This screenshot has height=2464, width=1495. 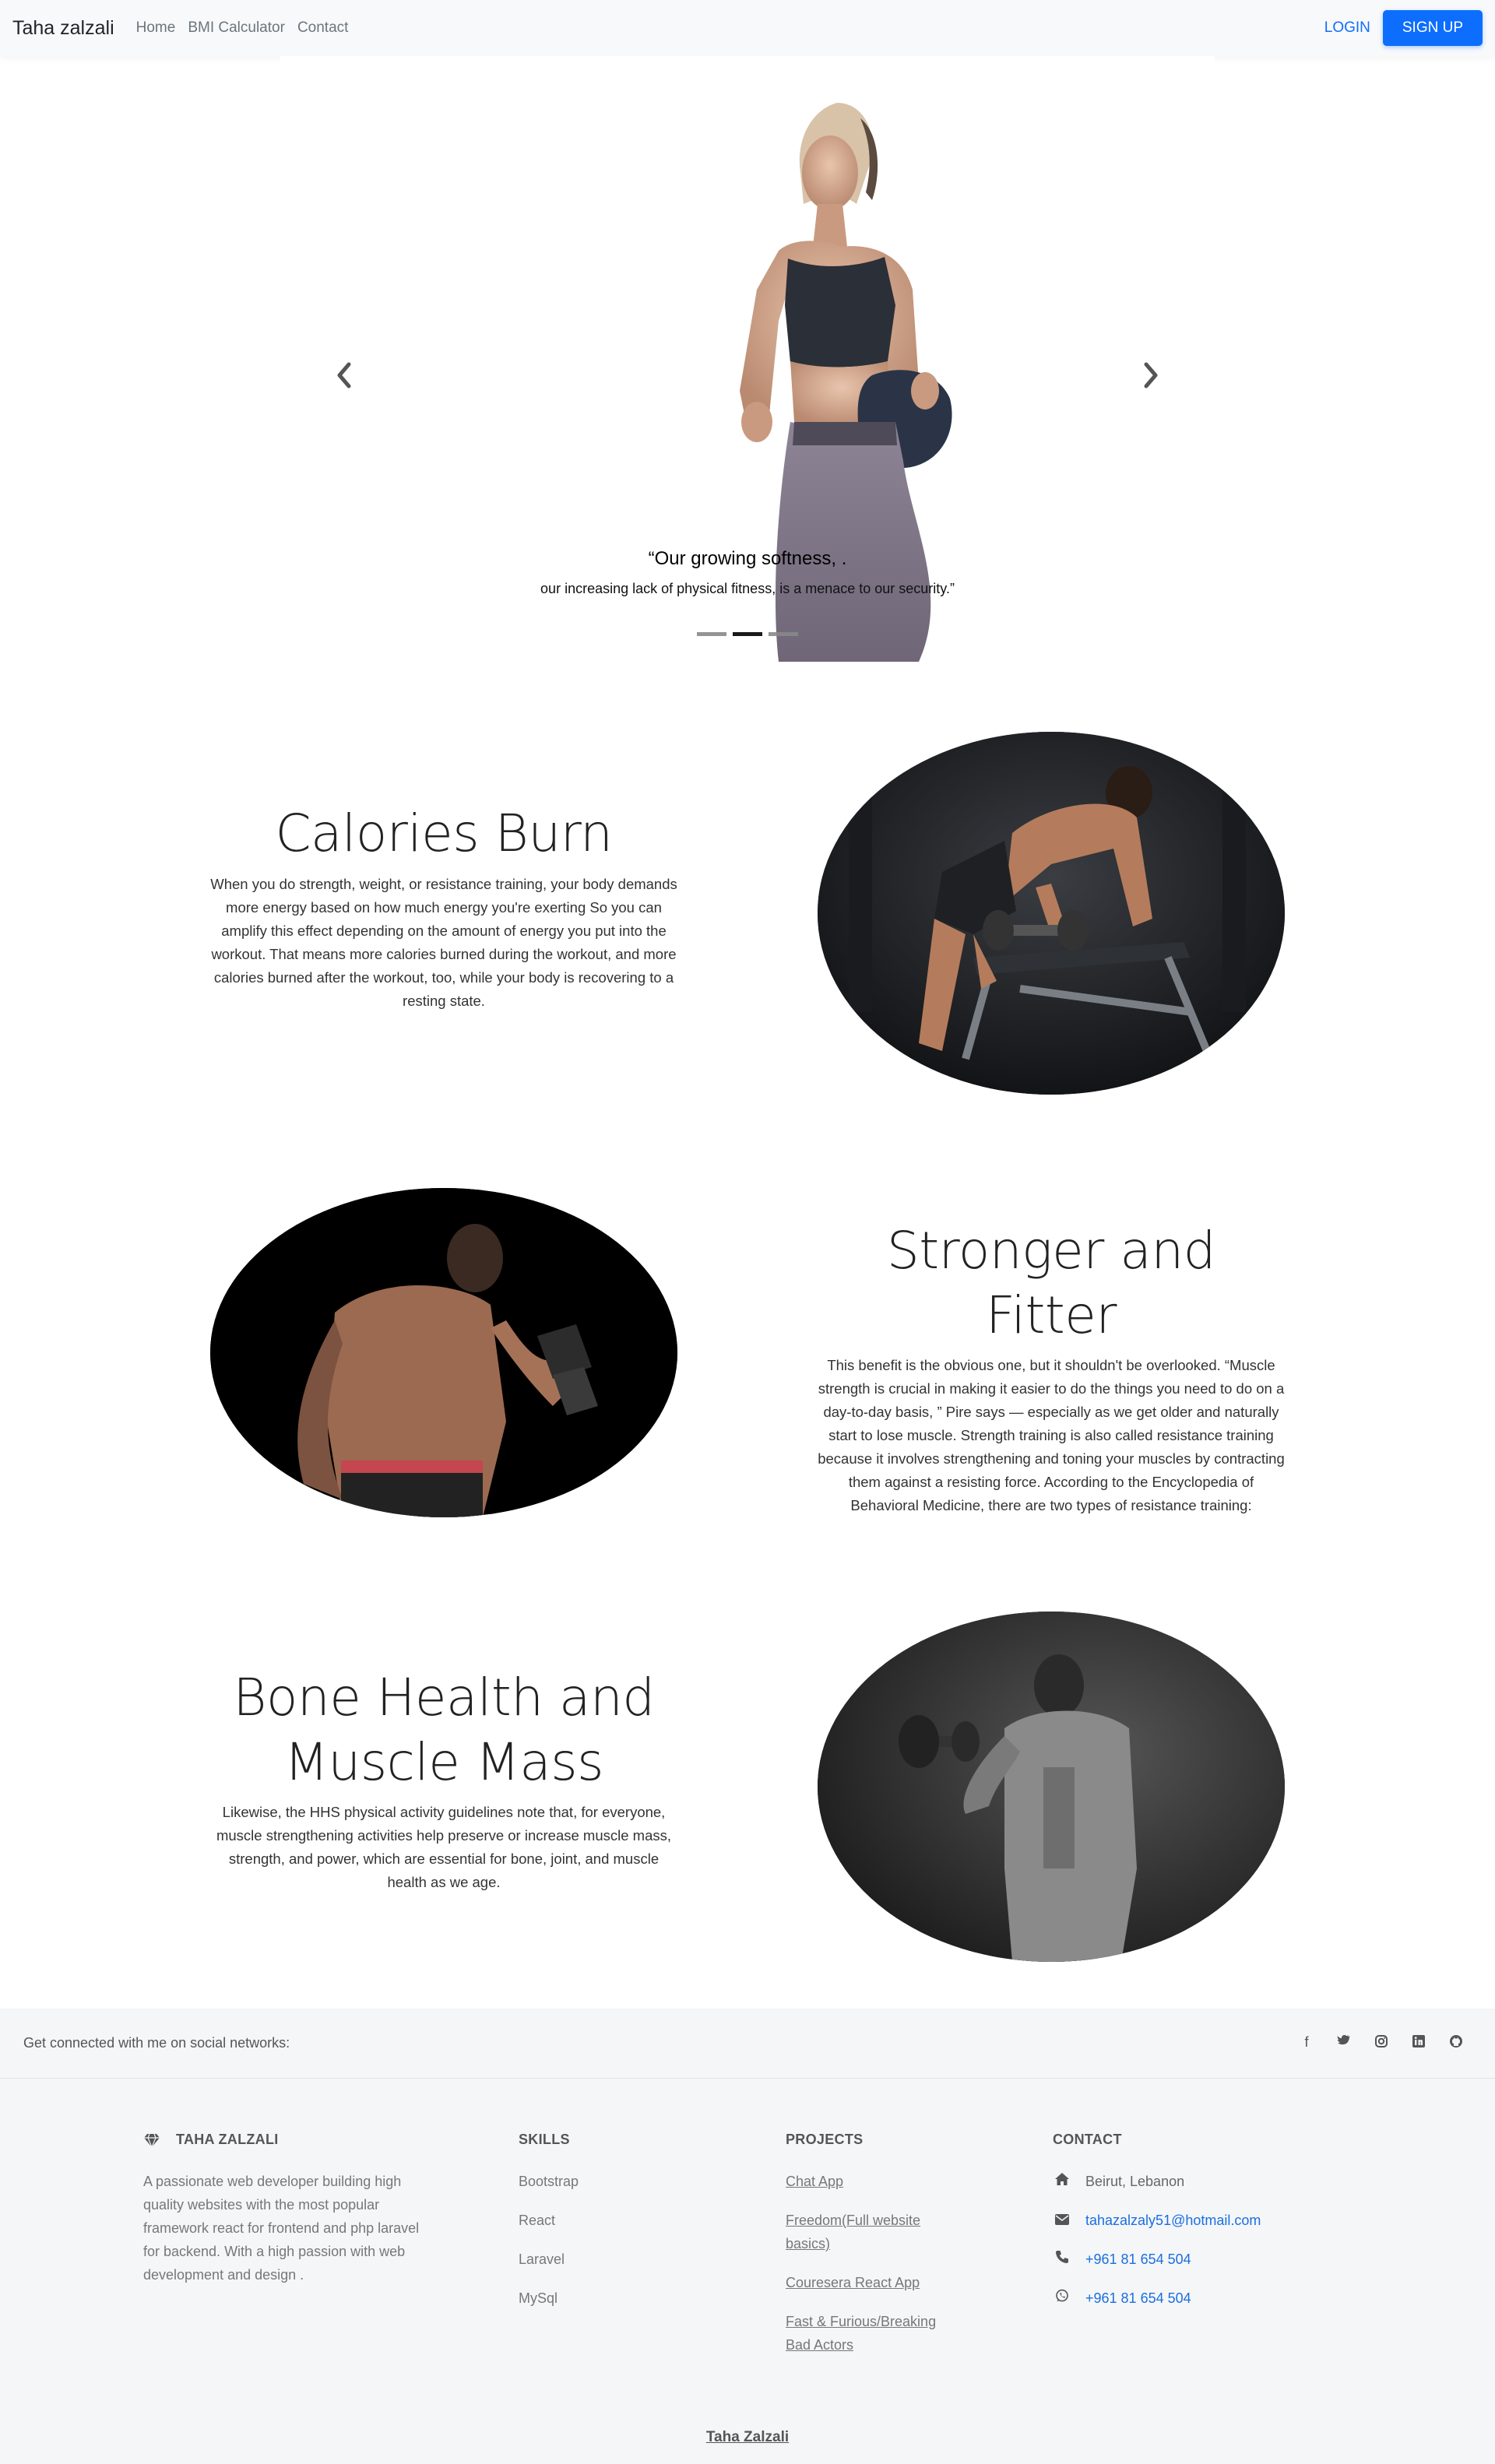 I want to click on facebook-icon: f, so click(x=1307, y=2043).